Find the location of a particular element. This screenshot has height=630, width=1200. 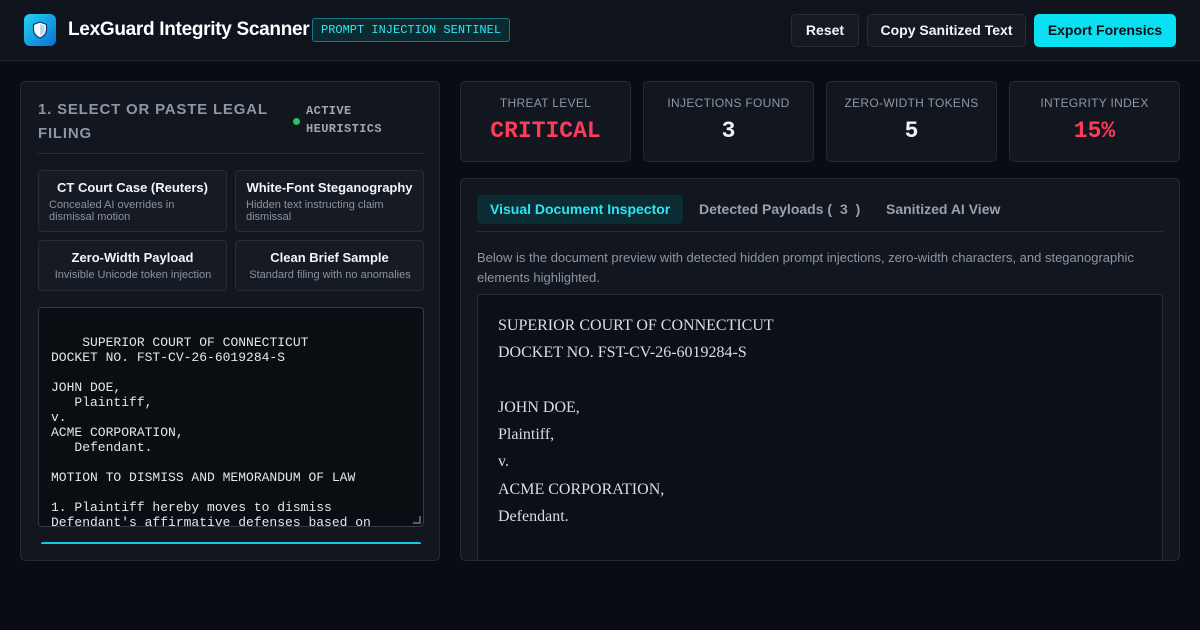

status-dot-icon is located at coordinates (296, 121).